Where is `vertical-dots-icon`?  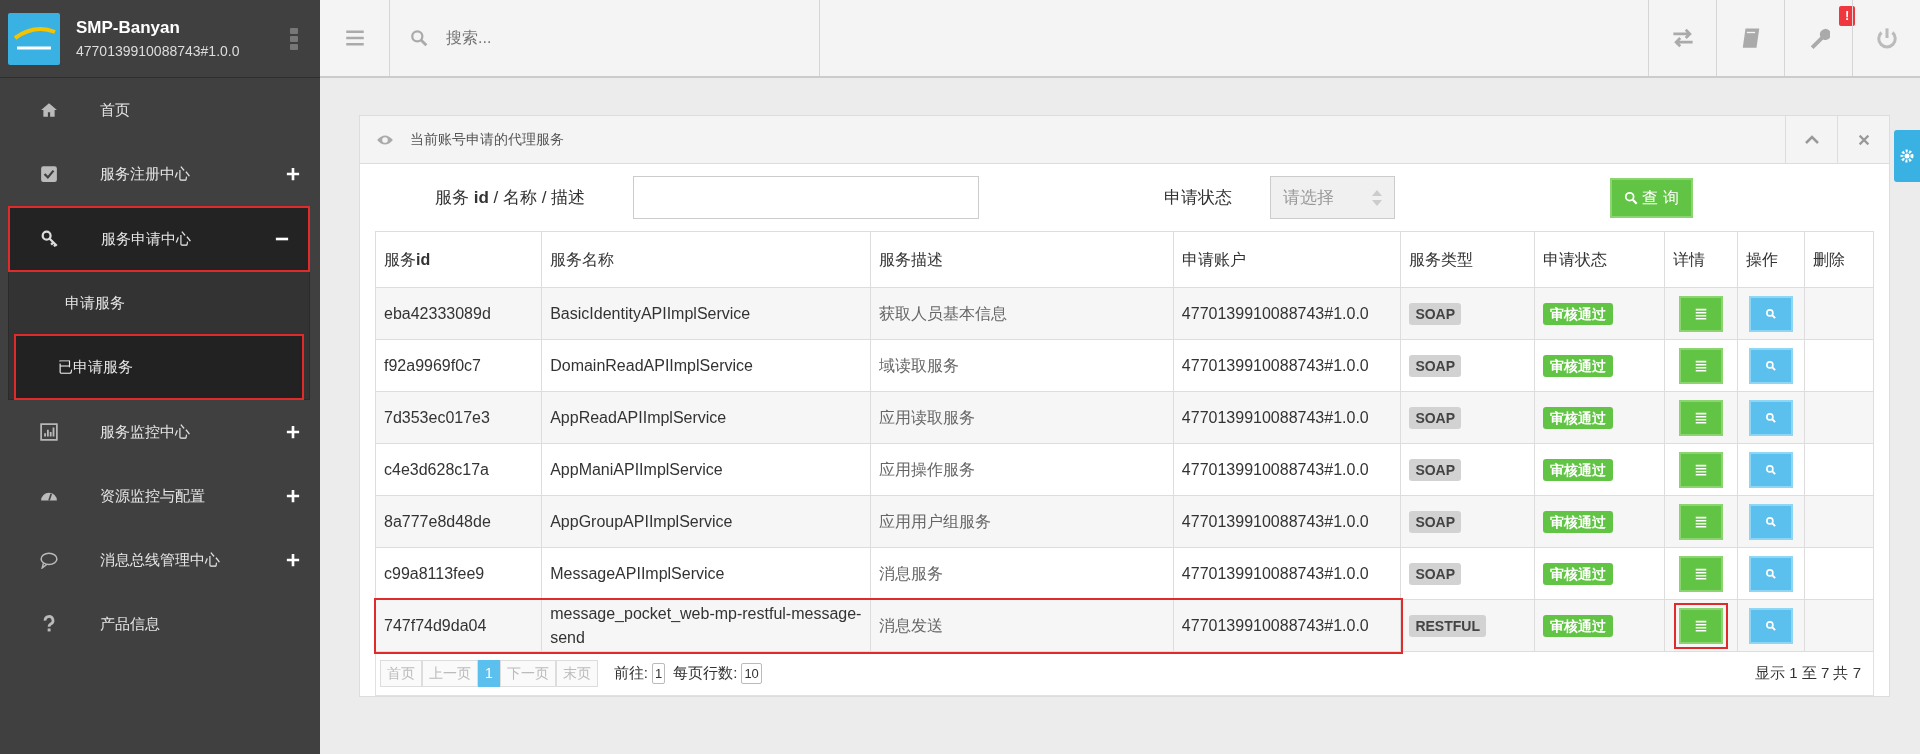 vertical-dots-icon is located at coordinates (294, 39).